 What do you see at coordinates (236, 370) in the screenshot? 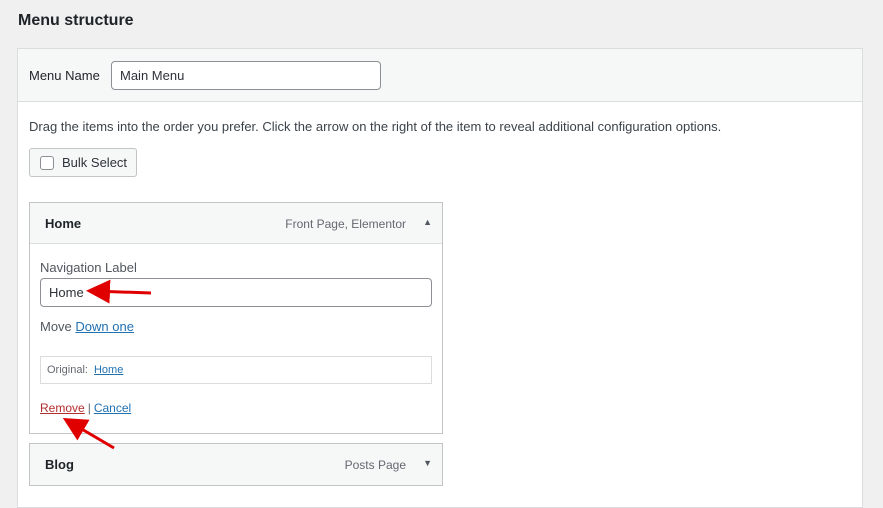
I see `original-box: Original: Home` at bounding box center [236, 370].